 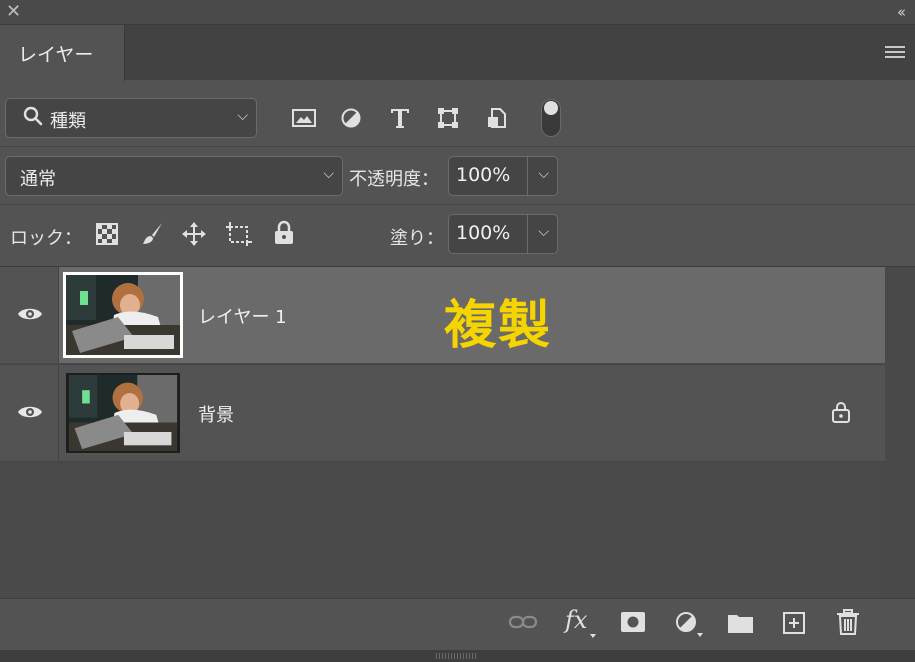 I want to click on blend-mode-value: 通常, so click(x=38, y=179).